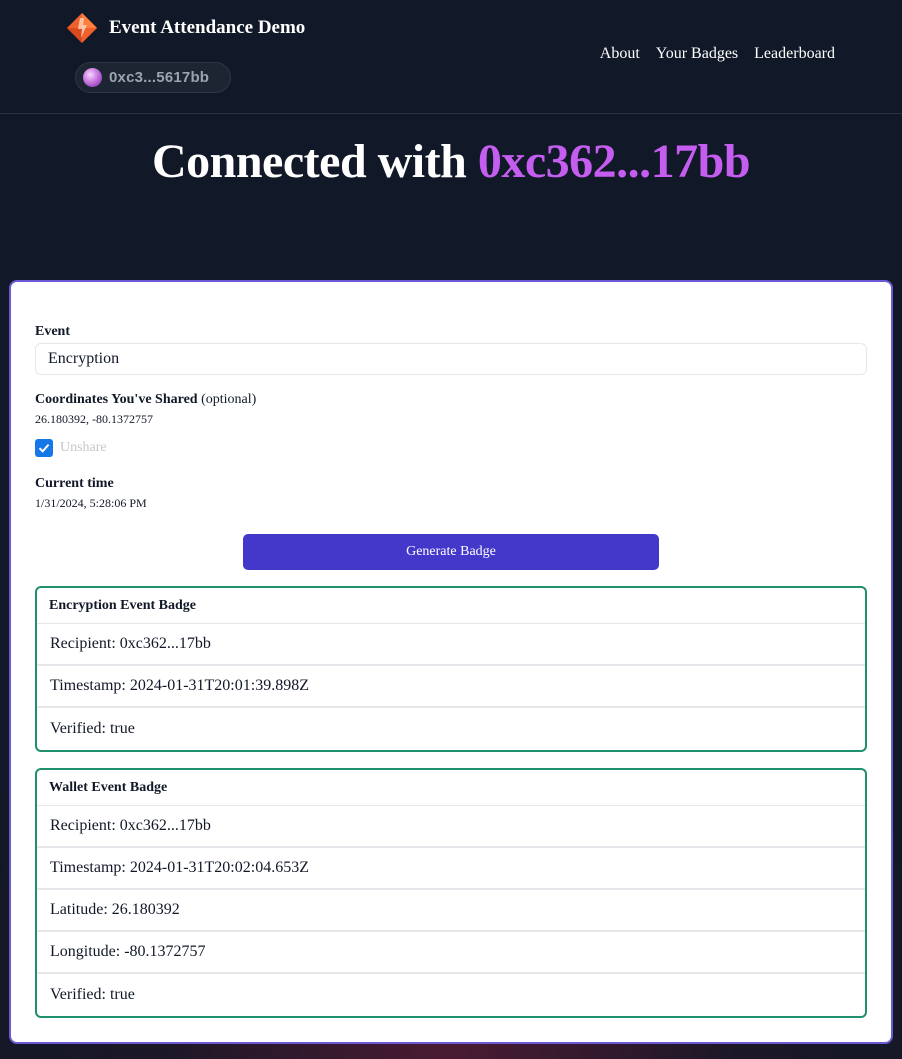 This screenshot has height=1059, width=902. Describe the element at coordinates (94, 419) in the screenshot. I see `coordinates-value: 26.180392, -80.1372757` at that location.